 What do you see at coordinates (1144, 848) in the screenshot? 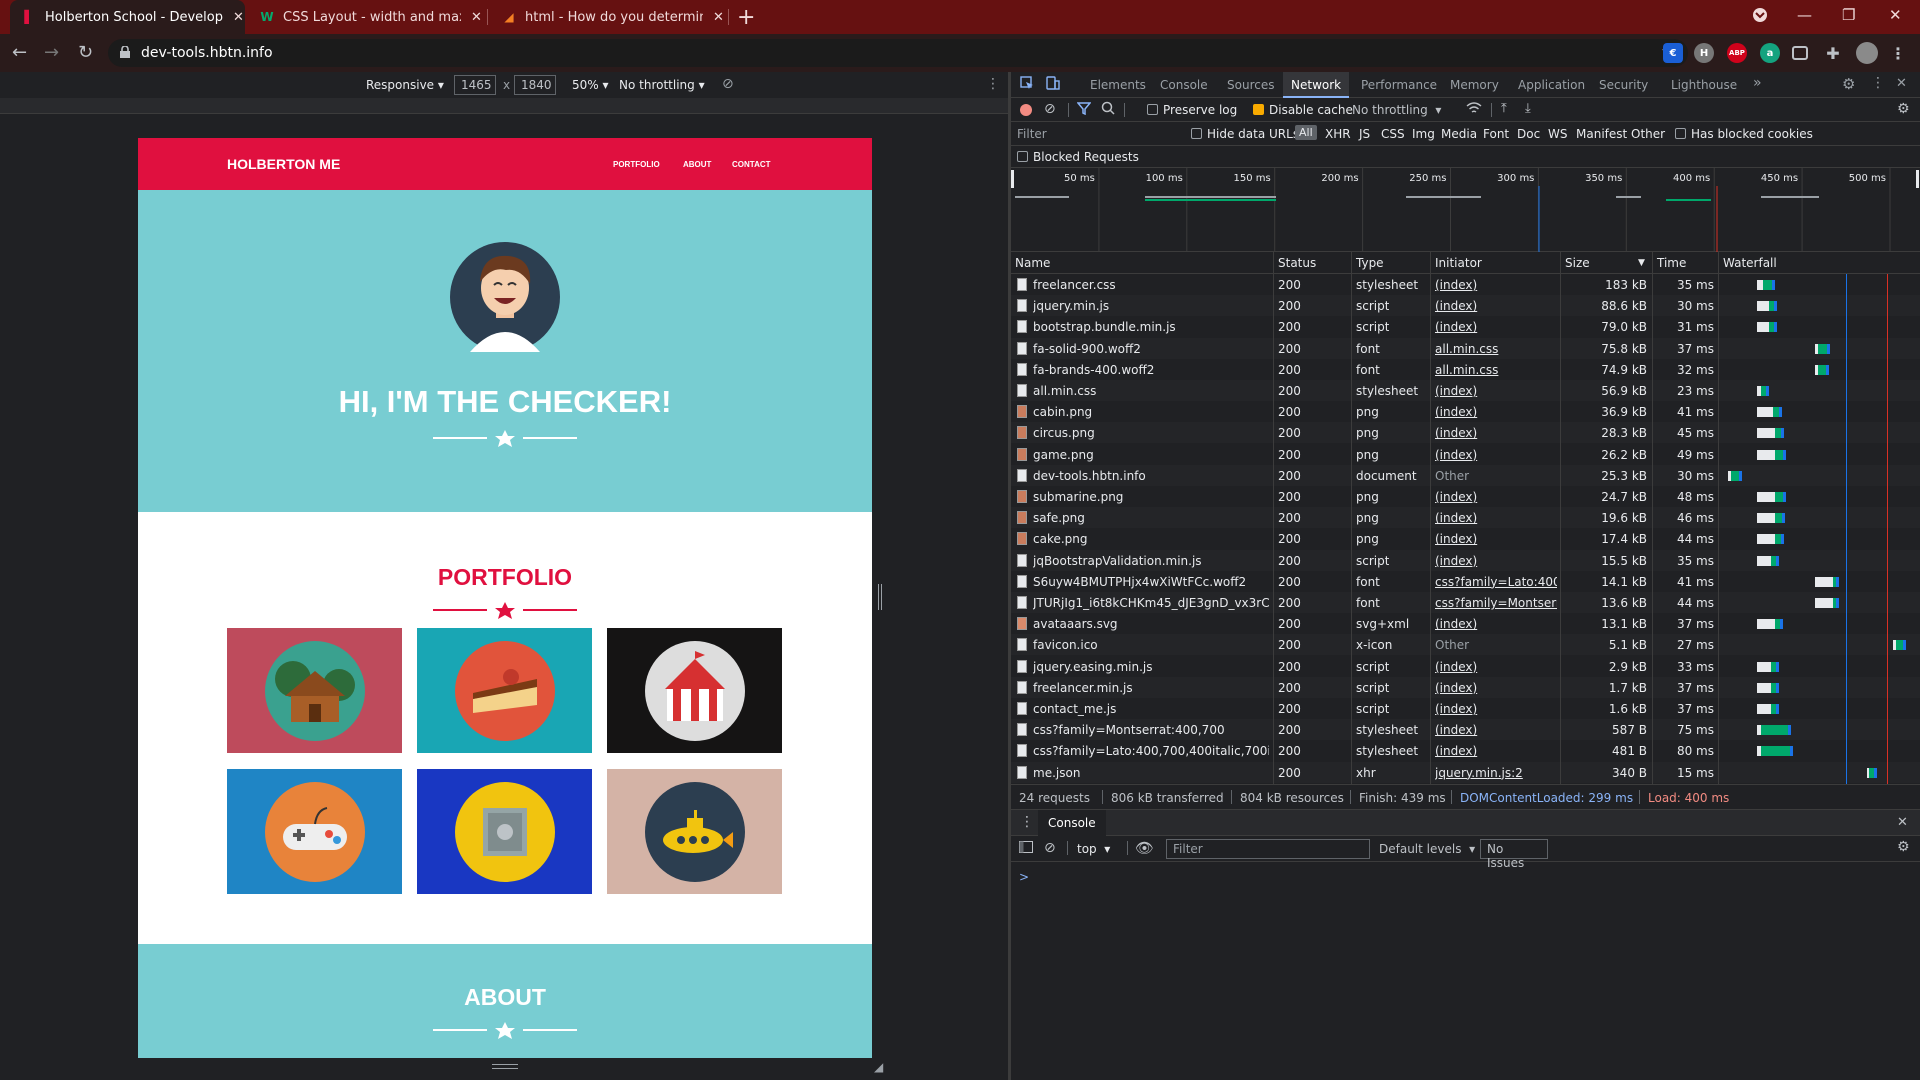
I see `live-expression-eye-icon: 👁` at bounding box center [1144, 848].